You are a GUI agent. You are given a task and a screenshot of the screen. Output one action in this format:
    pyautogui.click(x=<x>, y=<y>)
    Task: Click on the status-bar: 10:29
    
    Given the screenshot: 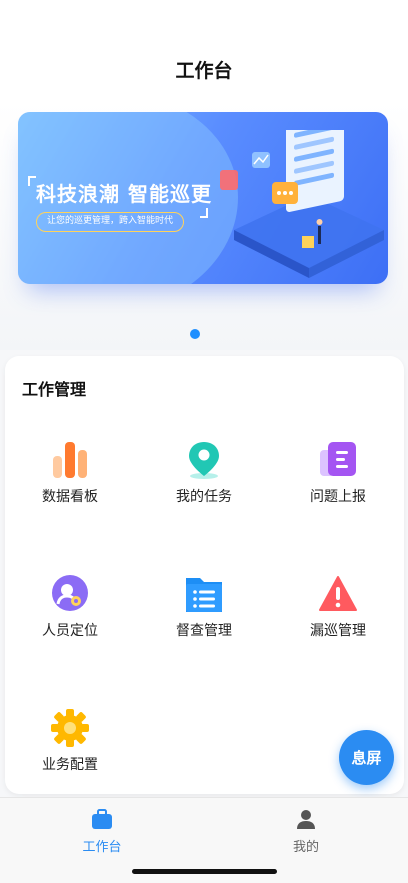 What is the action you would take?
    pyautogui.click(x=204, y=20)
    